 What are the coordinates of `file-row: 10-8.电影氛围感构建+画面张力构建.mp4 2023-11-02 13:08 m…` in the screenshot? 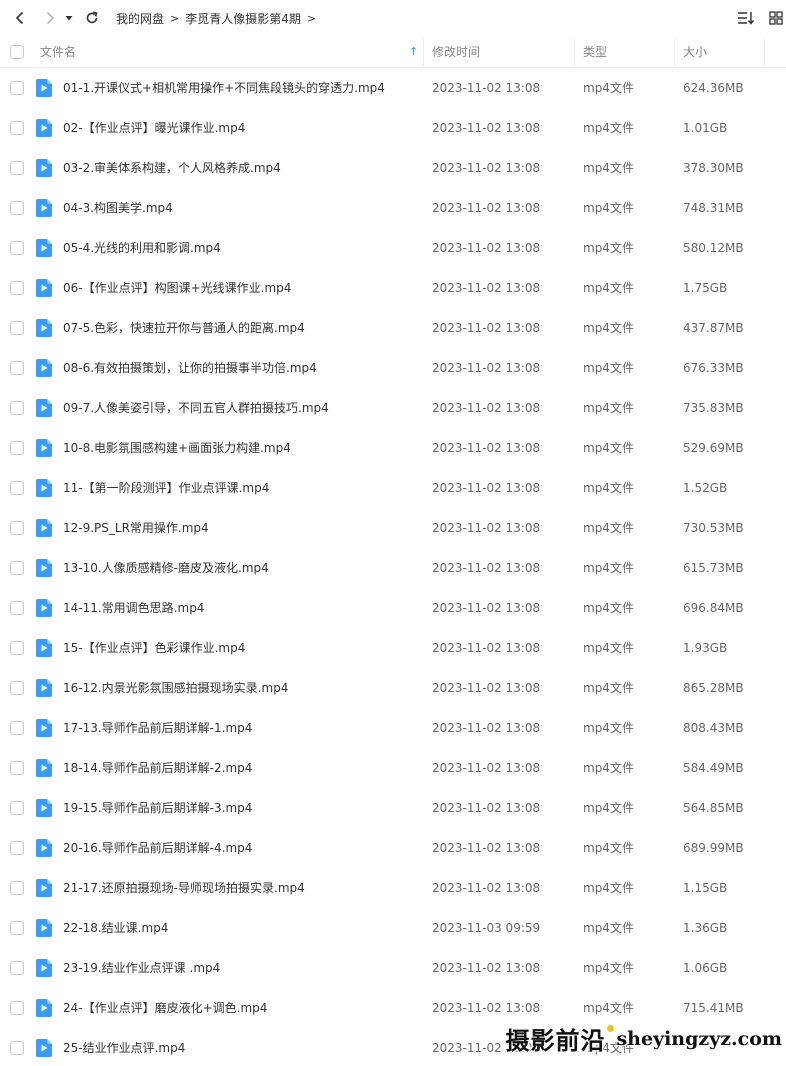 It's located at (393, 448).